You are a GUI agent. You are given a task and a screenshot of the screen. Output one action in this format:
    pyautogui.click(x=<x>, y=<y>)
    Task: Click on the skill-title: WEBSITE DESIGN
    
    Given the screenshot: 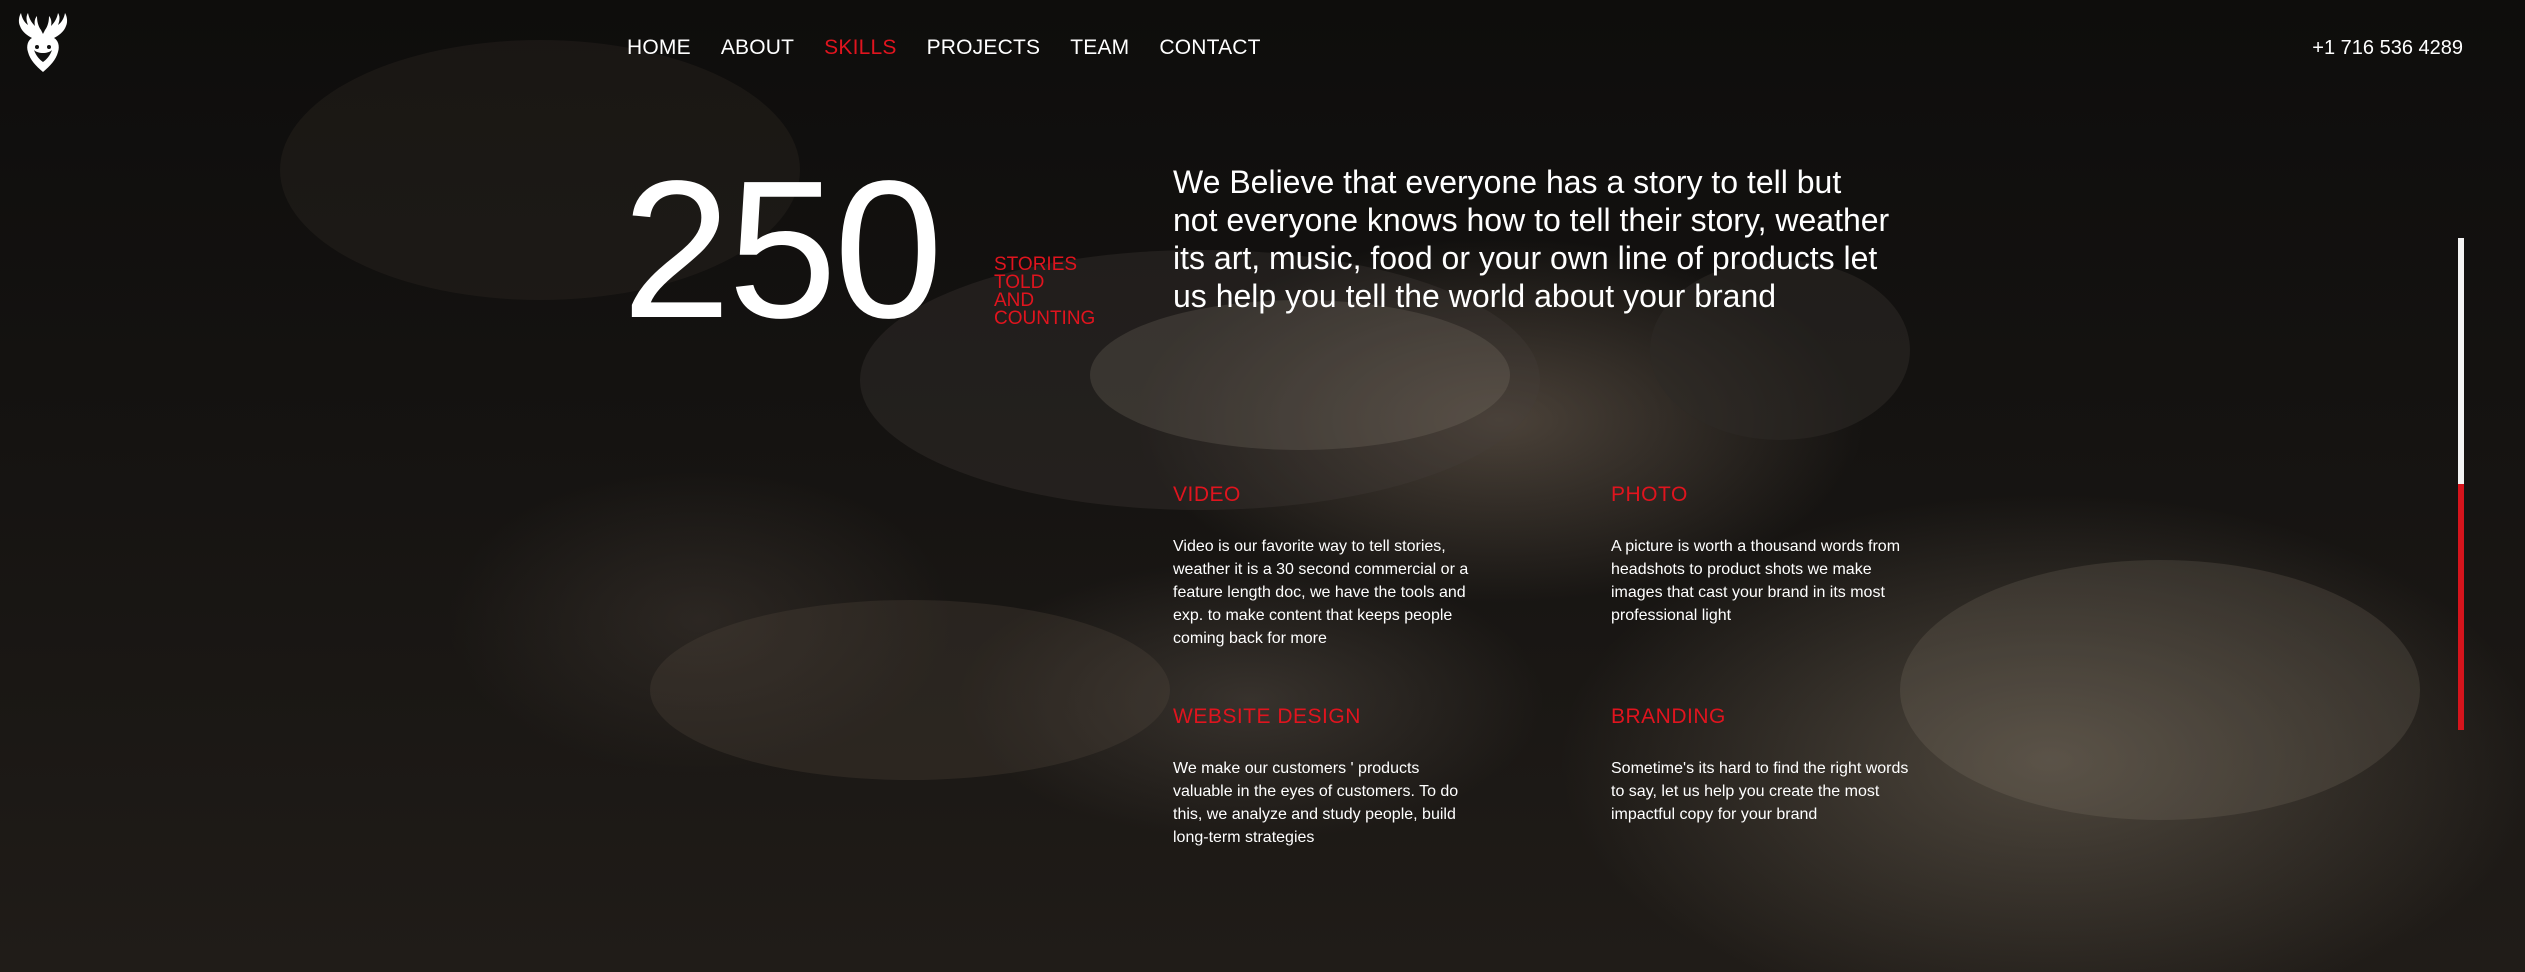 What is the action you would take?
    pyautogui.click(x=1267, y=716)
    